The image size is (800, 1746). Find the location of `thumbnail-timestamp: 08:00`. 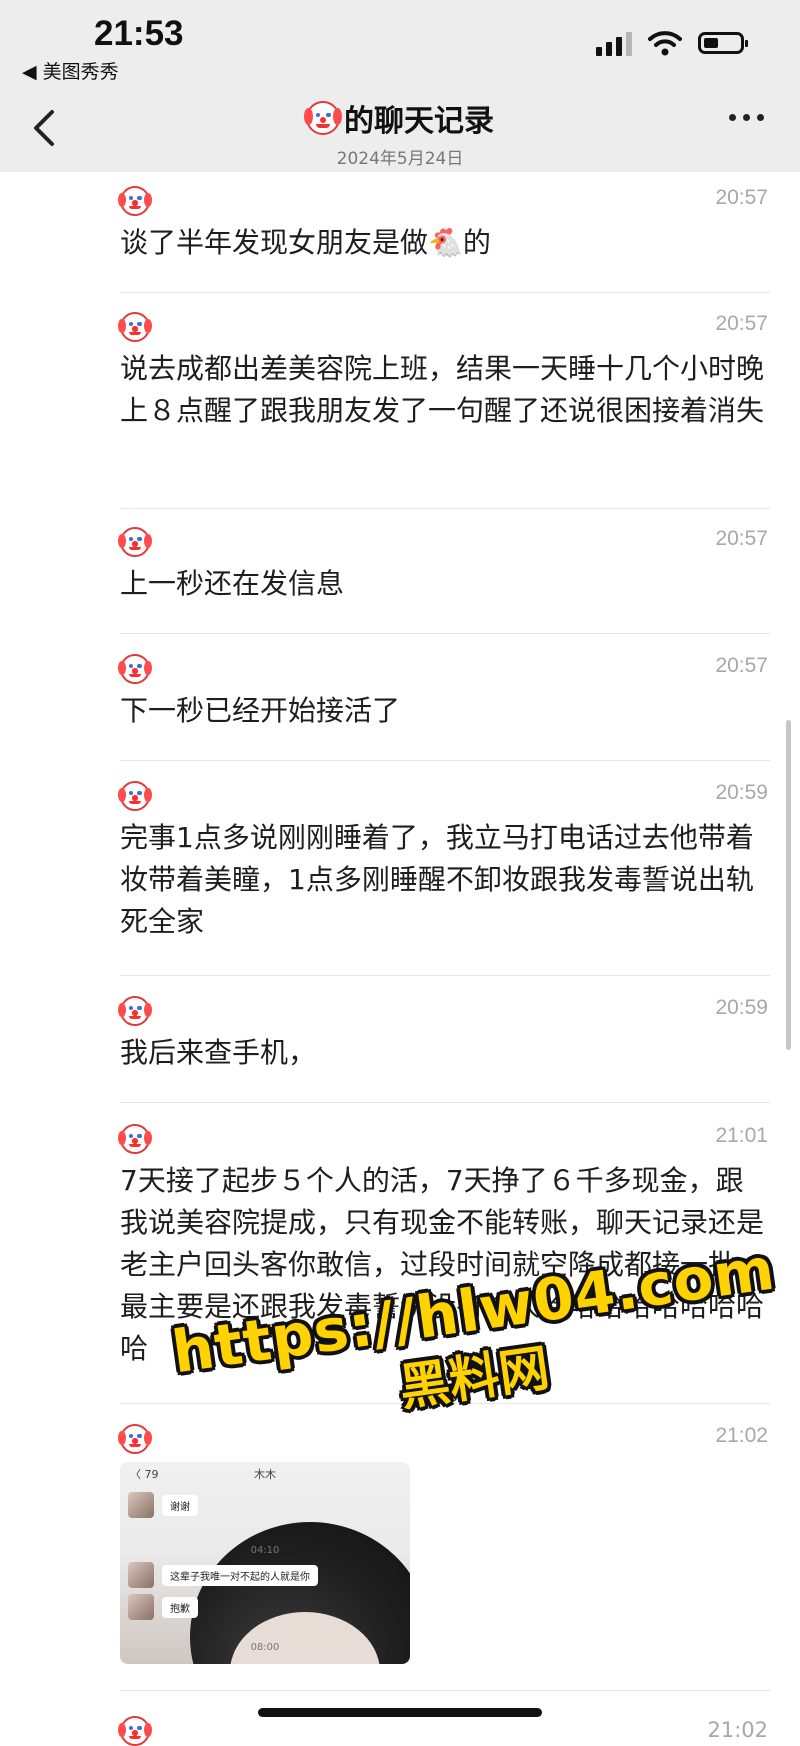

thumbnail-timestamp: 08:00 is located at coordinates (265, 1647).